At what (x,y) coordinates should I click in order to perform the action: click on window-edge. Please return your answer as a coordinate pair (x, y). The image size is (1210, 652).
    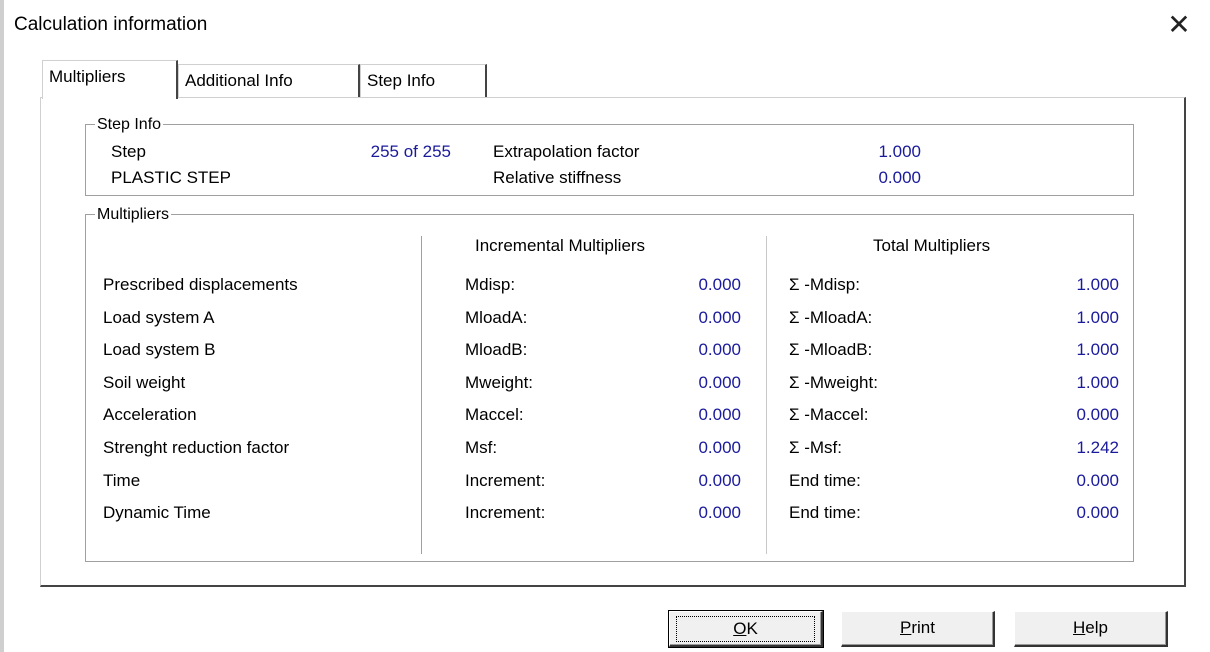
    Looking at the image, I should click on (2, 326).